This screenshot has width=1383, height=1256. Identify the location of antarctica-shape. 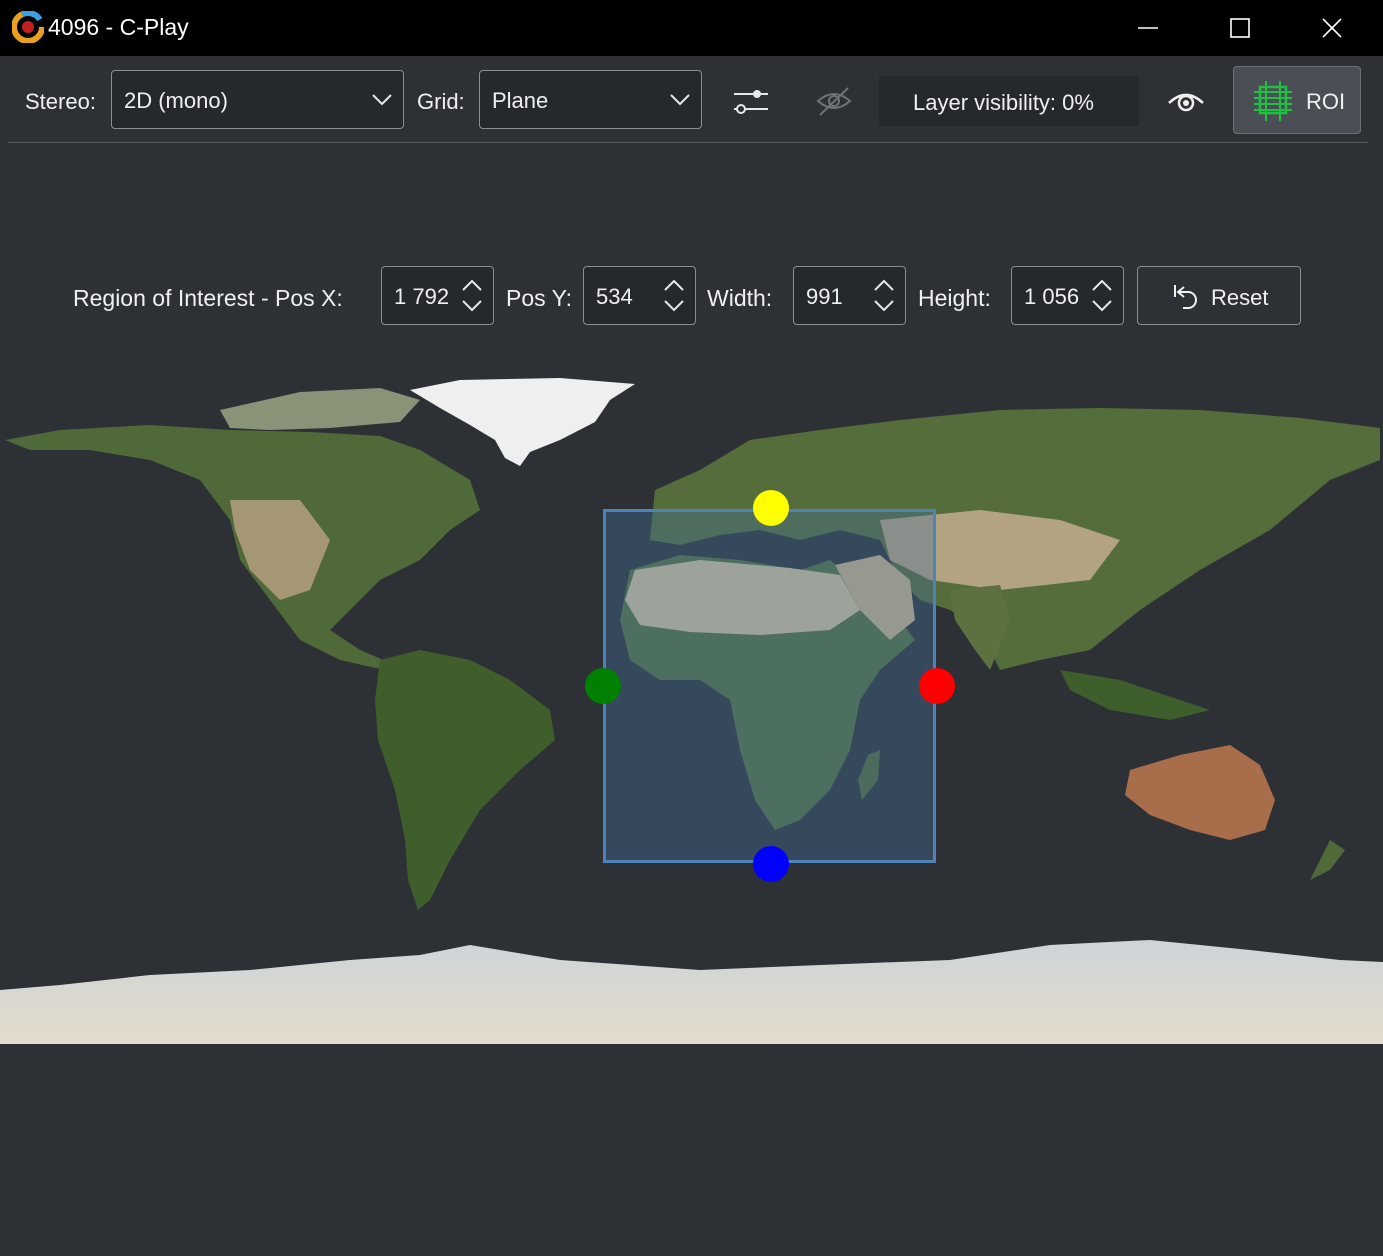
(691, 992).